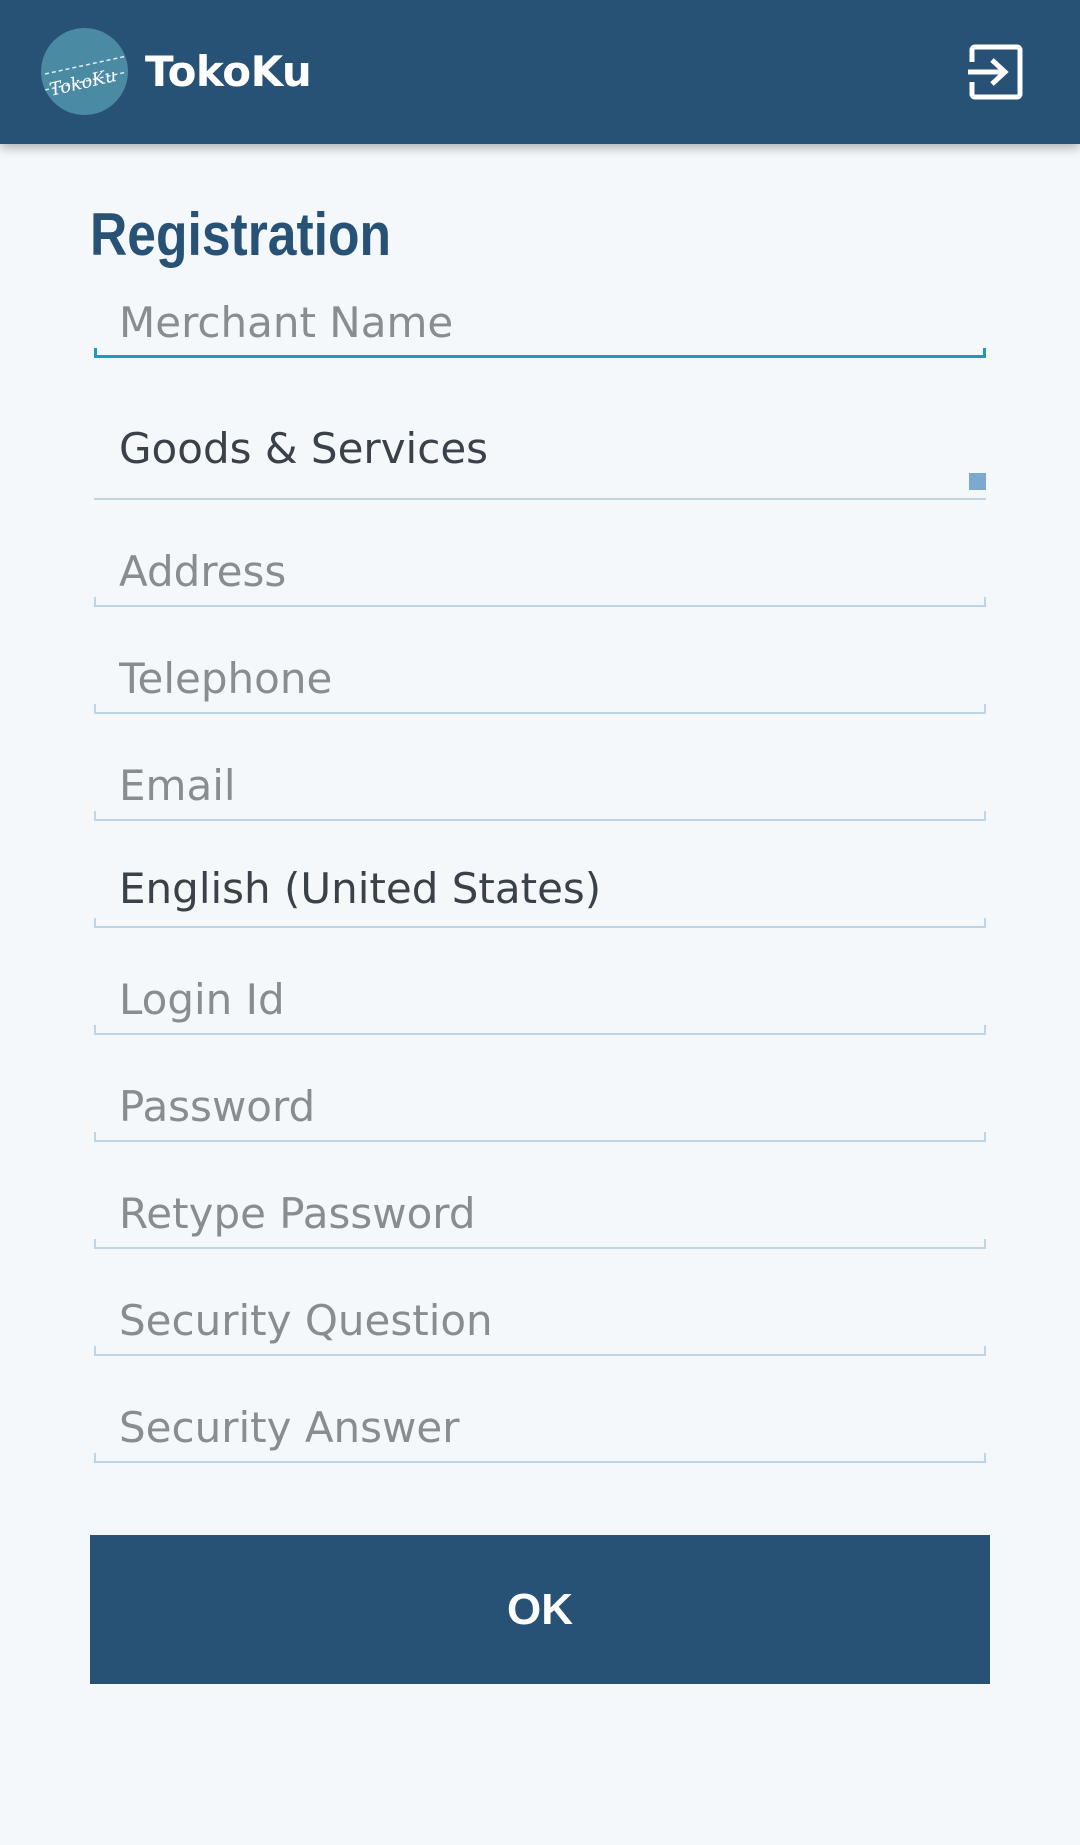 The width and height of the screenshot is (1080, 1845). I want to click on address-input, so click(540, 571).